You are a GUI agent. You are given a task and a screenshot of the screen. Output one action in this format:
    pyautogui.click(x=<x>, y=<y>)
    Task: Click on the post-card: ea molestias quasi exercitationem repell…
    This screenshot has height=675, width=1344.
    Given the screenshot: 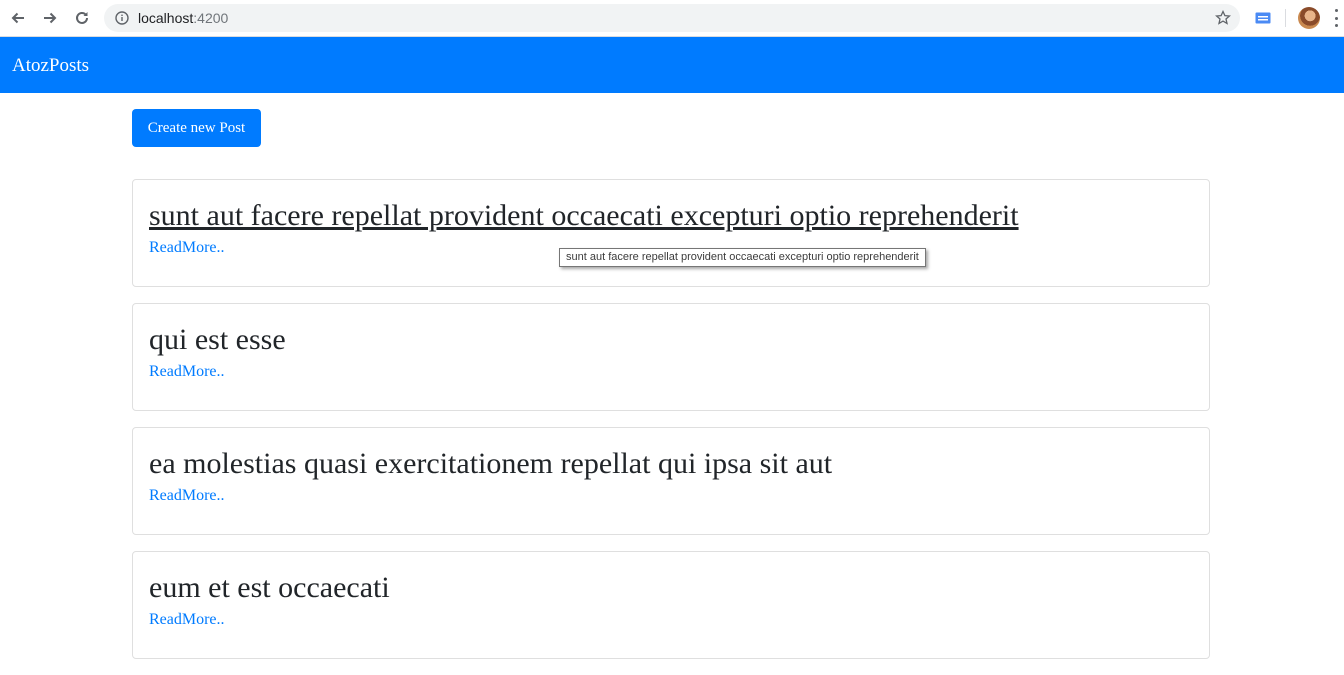 What is the action you would take?
    pyautogui.click(x=671, y=481)
    